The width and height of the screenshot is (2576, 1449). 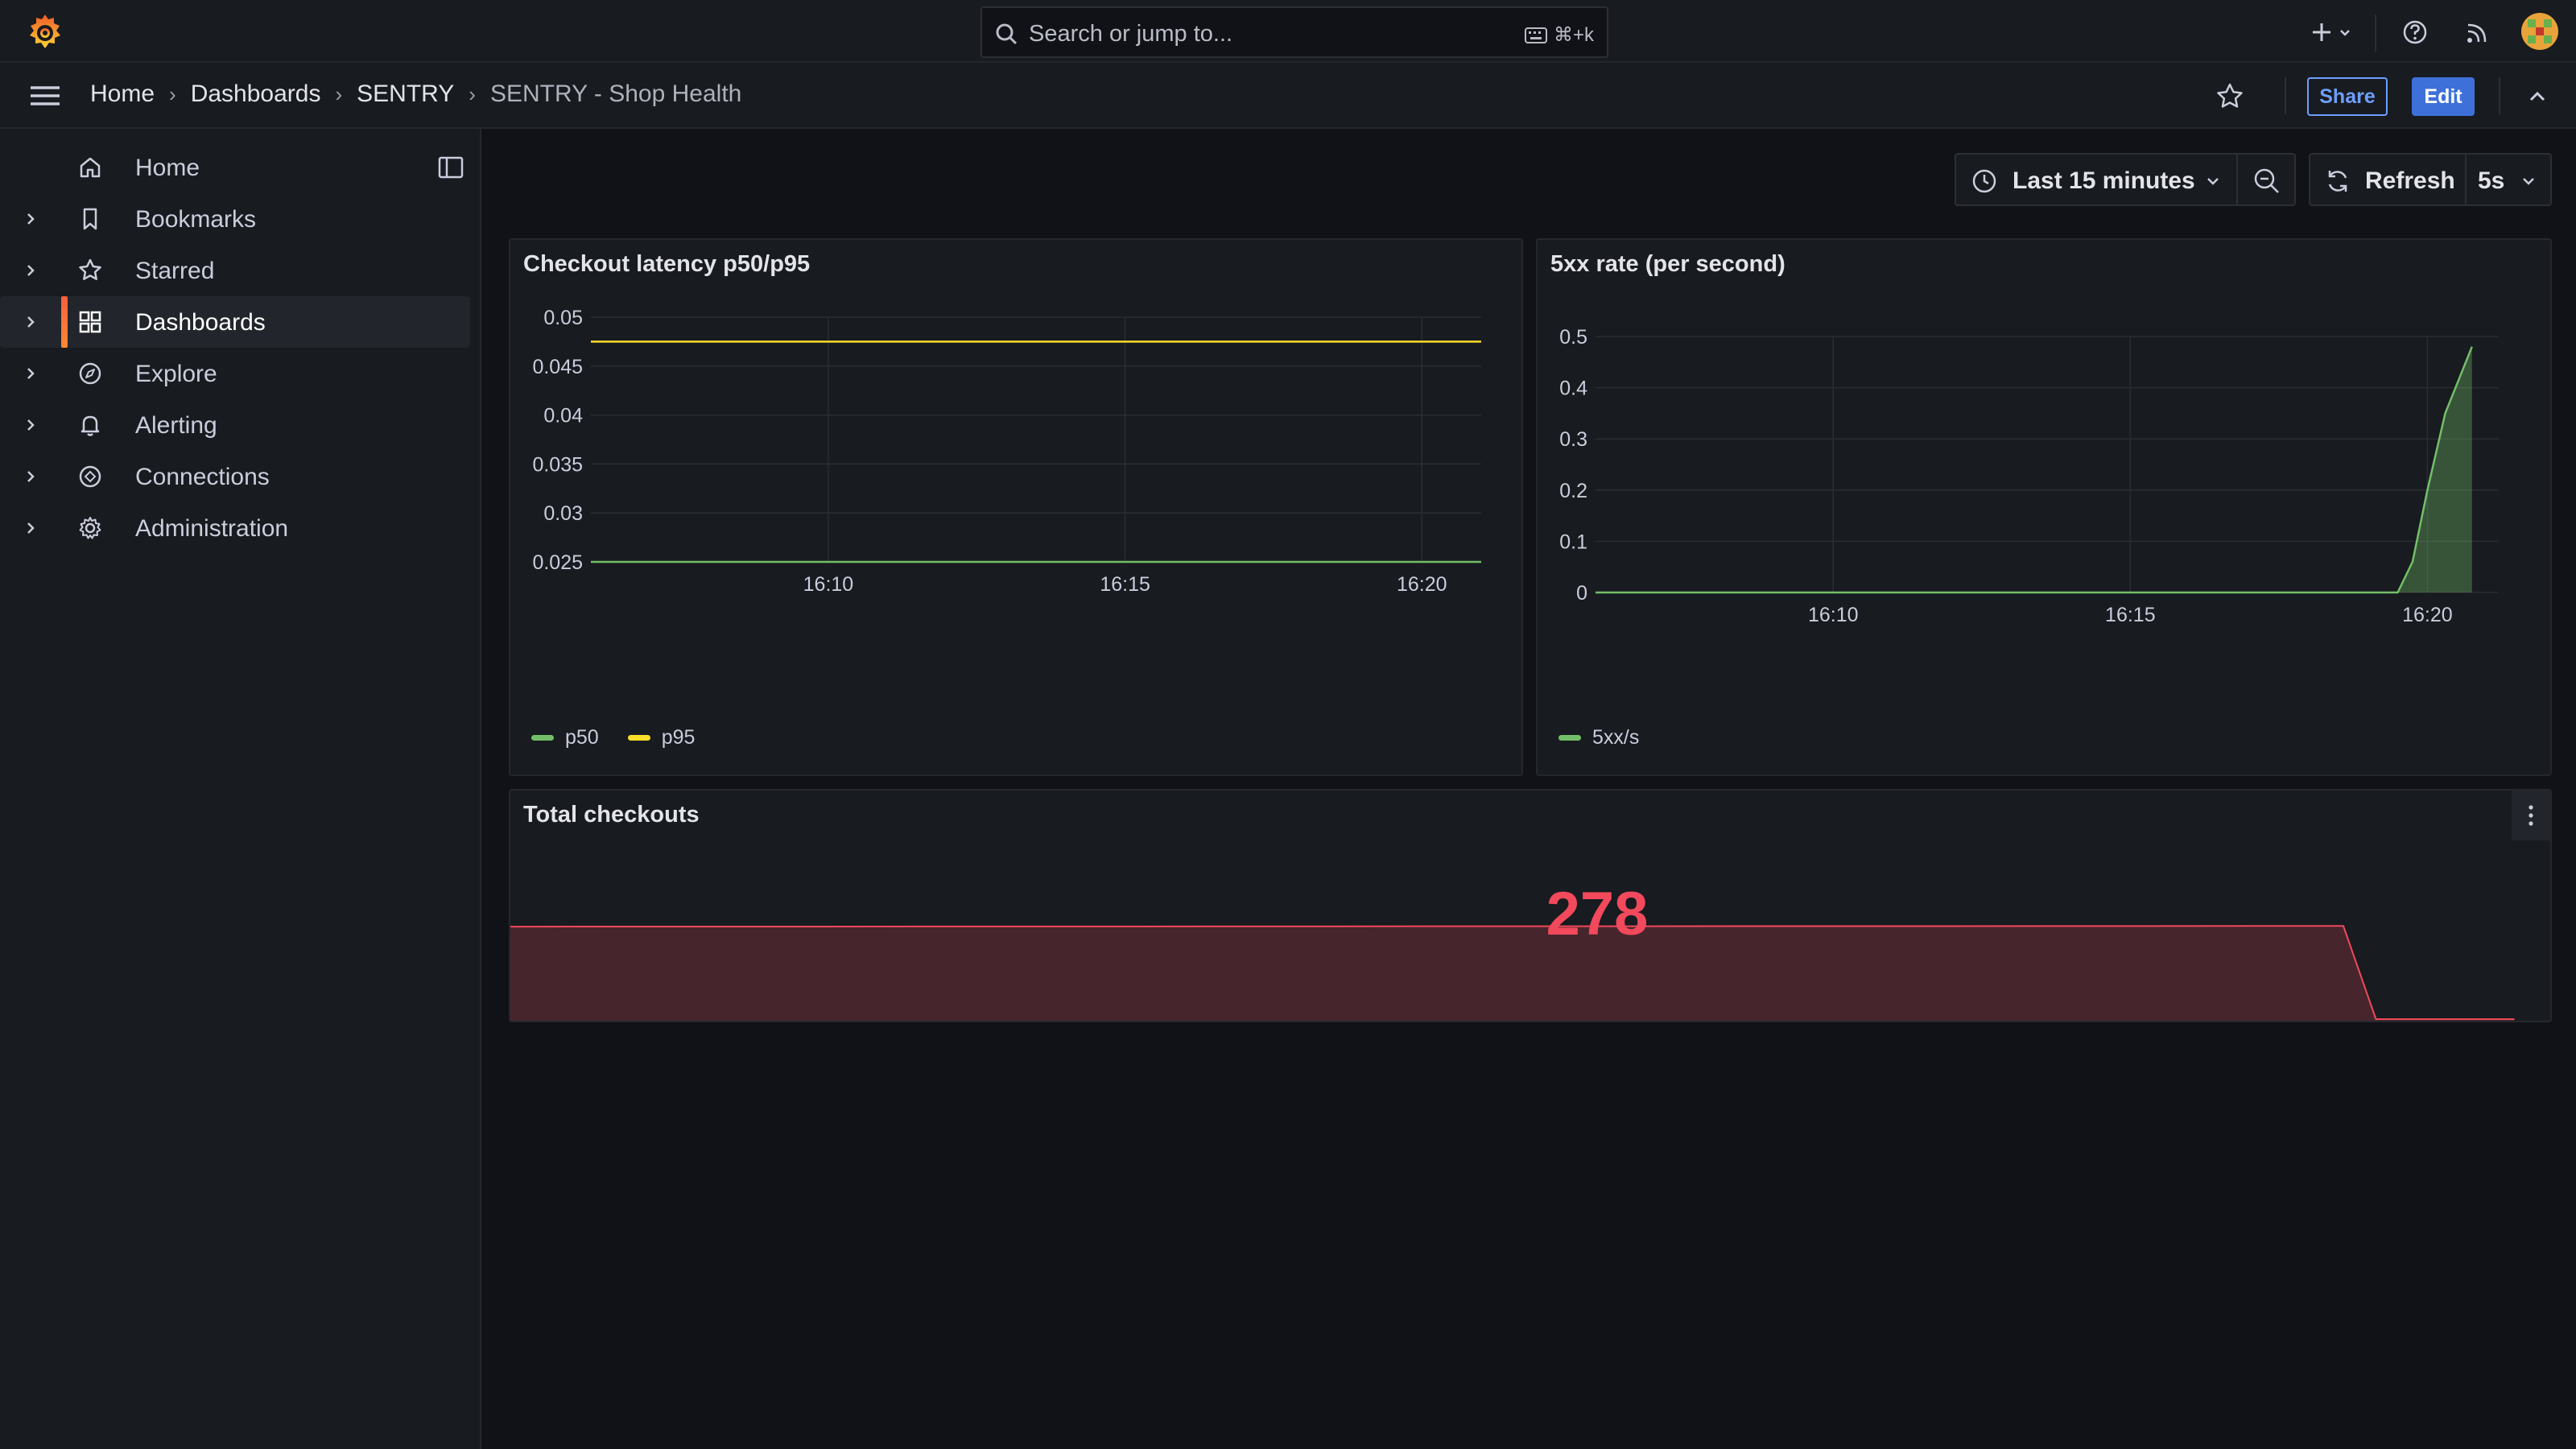 I want to click on series-line-5xxs, so click(x=2034, y=470).